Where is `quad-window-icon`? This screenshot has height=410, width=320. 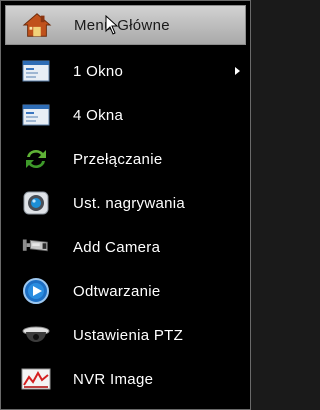
quad-window-icon is located at coordinates (36, 115).